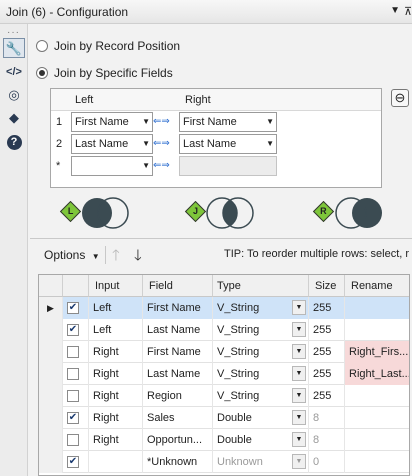 Image resolution: width=412 pixels, height=476 pixels. I want to click on size-cell: 0, so click(327, 462).